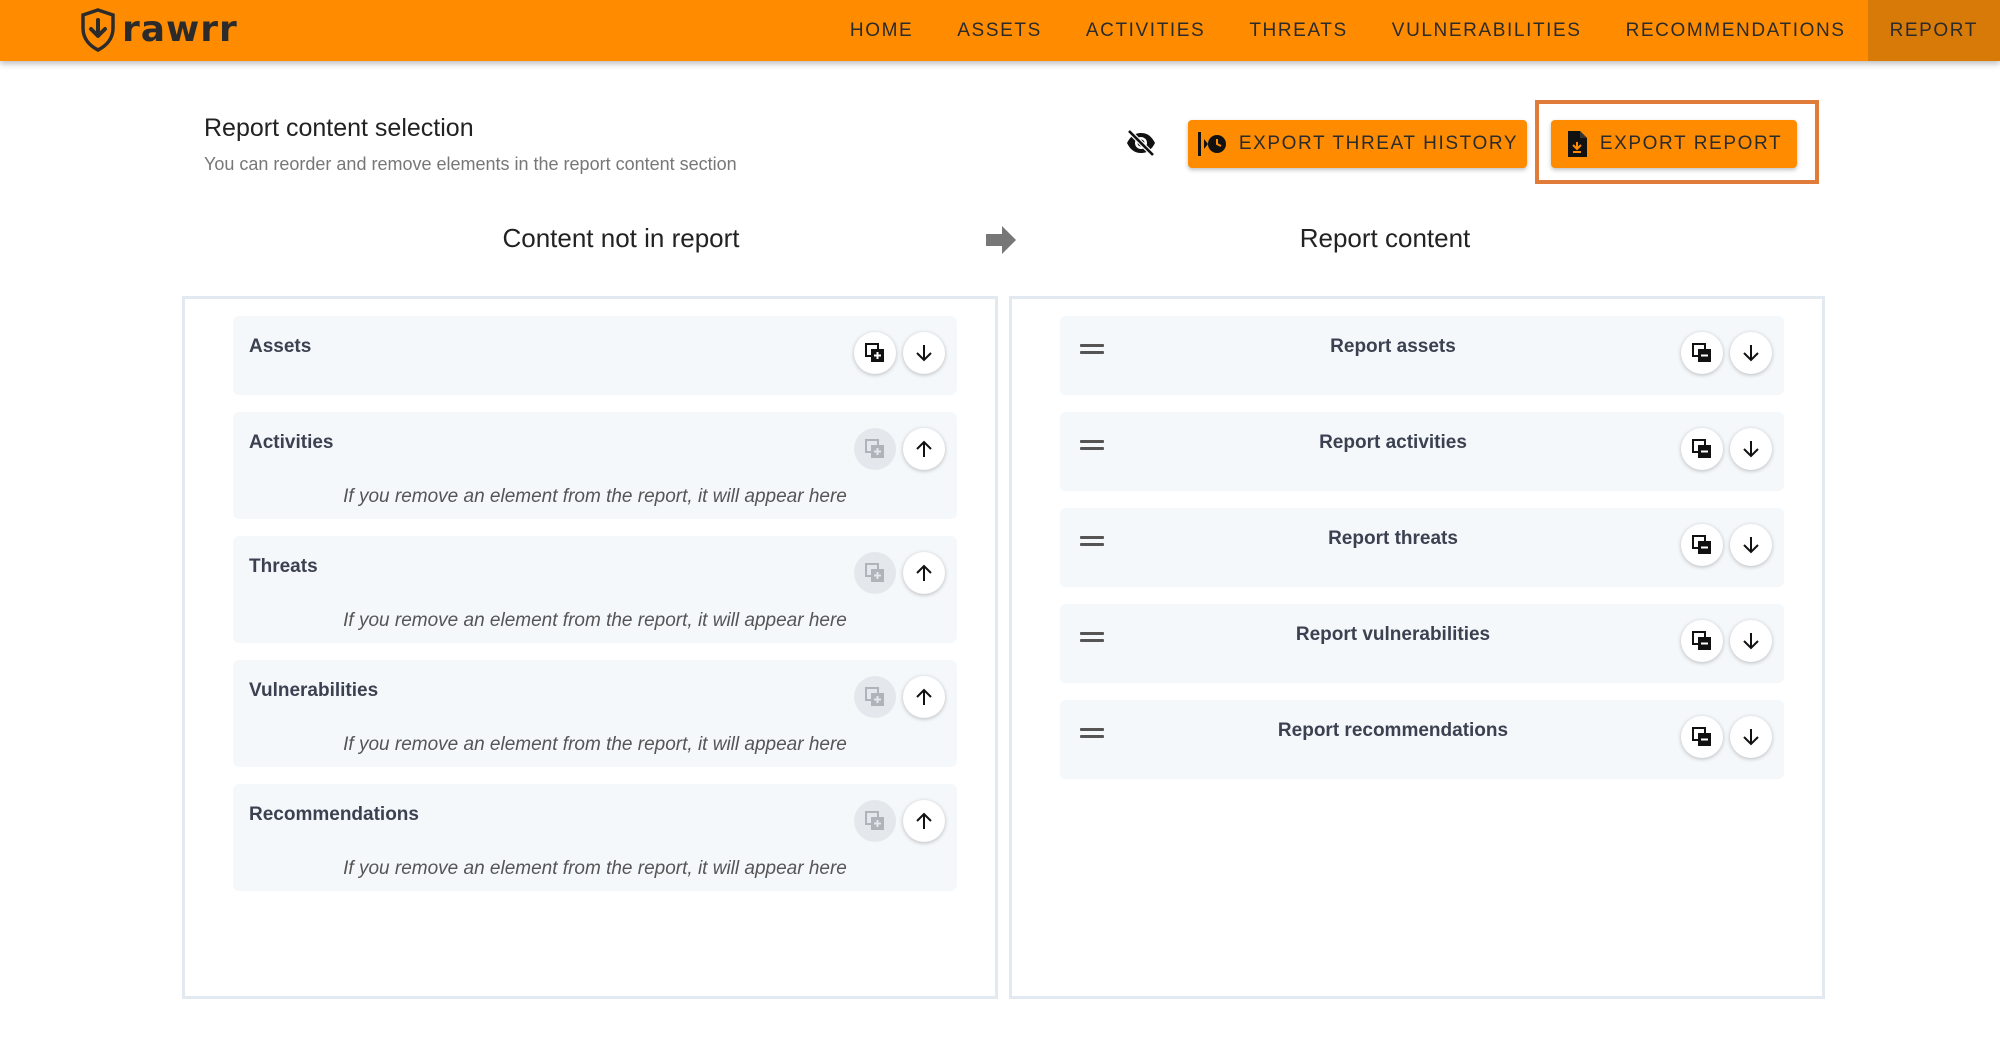  Describe the element at coordinates (1393, 730) in the screenshot. I see `item-title: Report recommendations` at that location.